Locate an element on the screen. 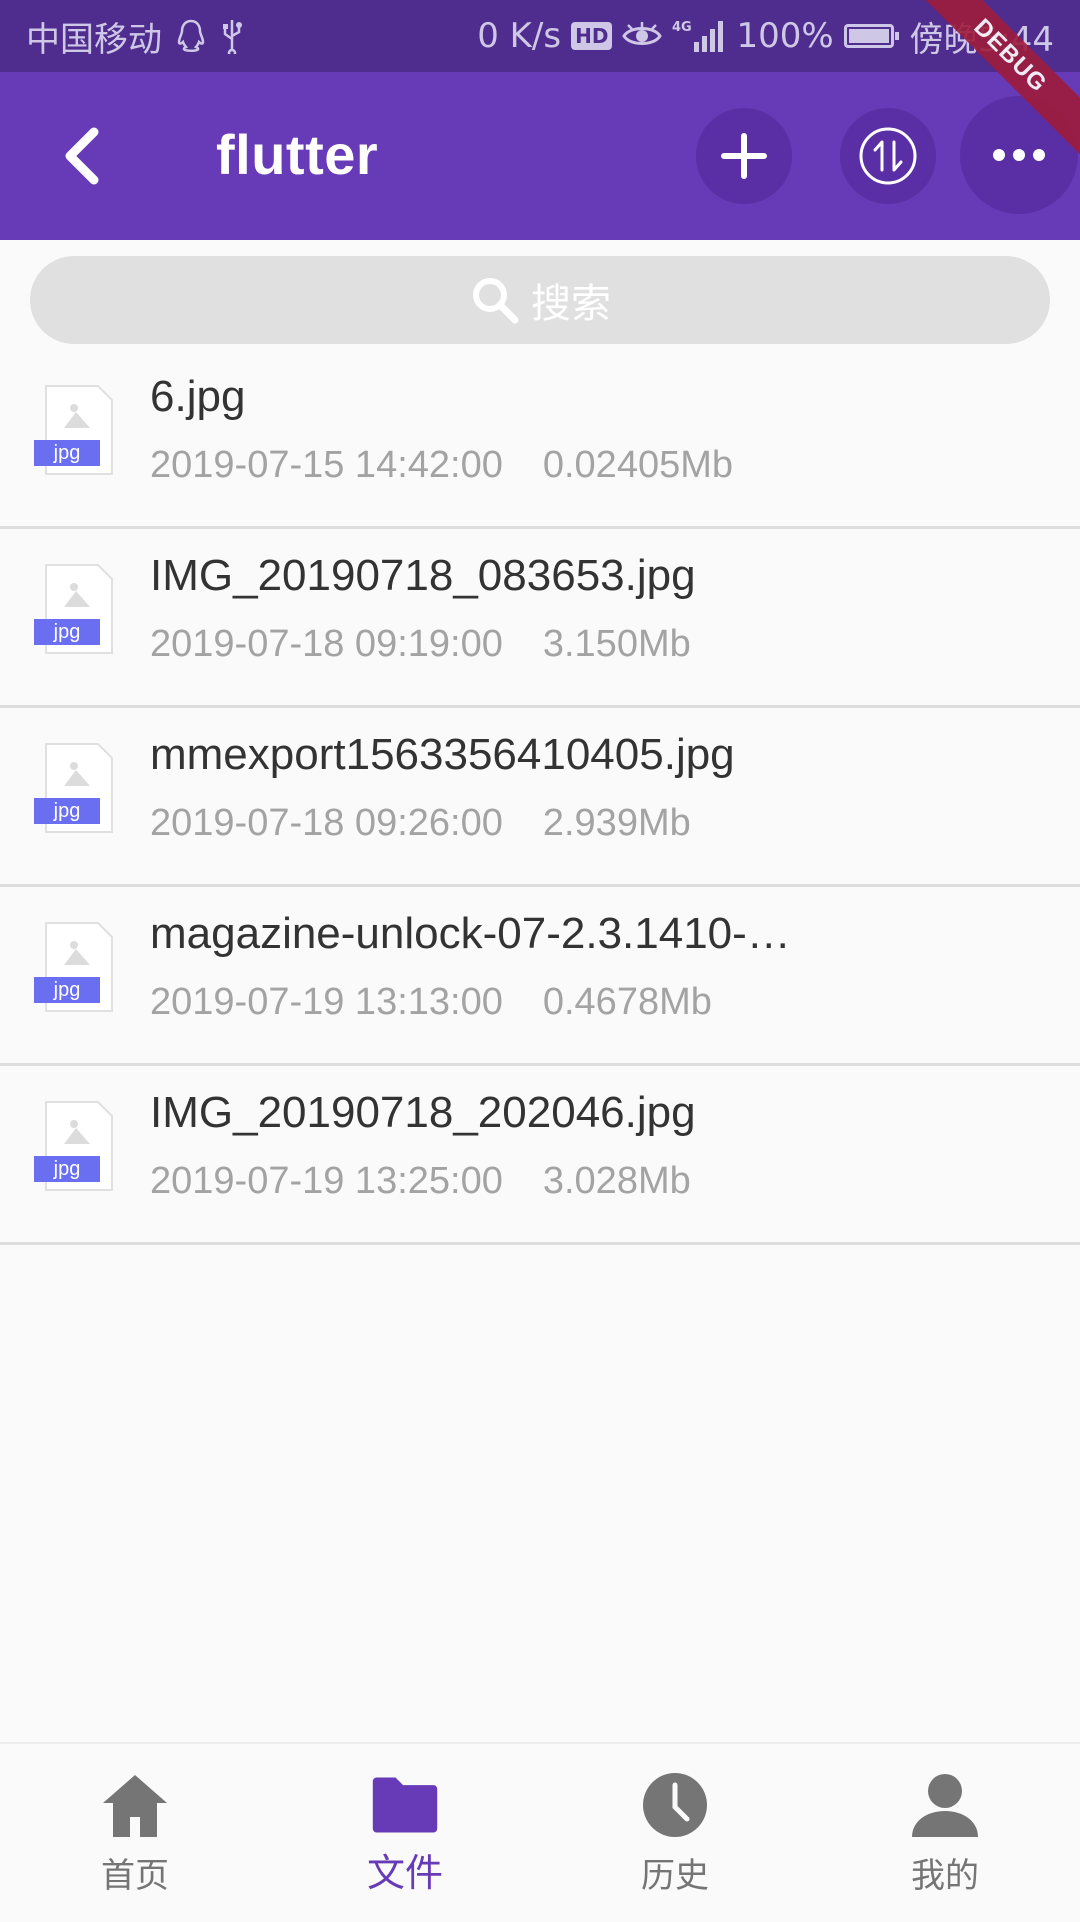 The height and width of the screenshot is (1922, 1080). file-name: IMG_20190718_202046.jpg is located at coordinates (423, 1112).